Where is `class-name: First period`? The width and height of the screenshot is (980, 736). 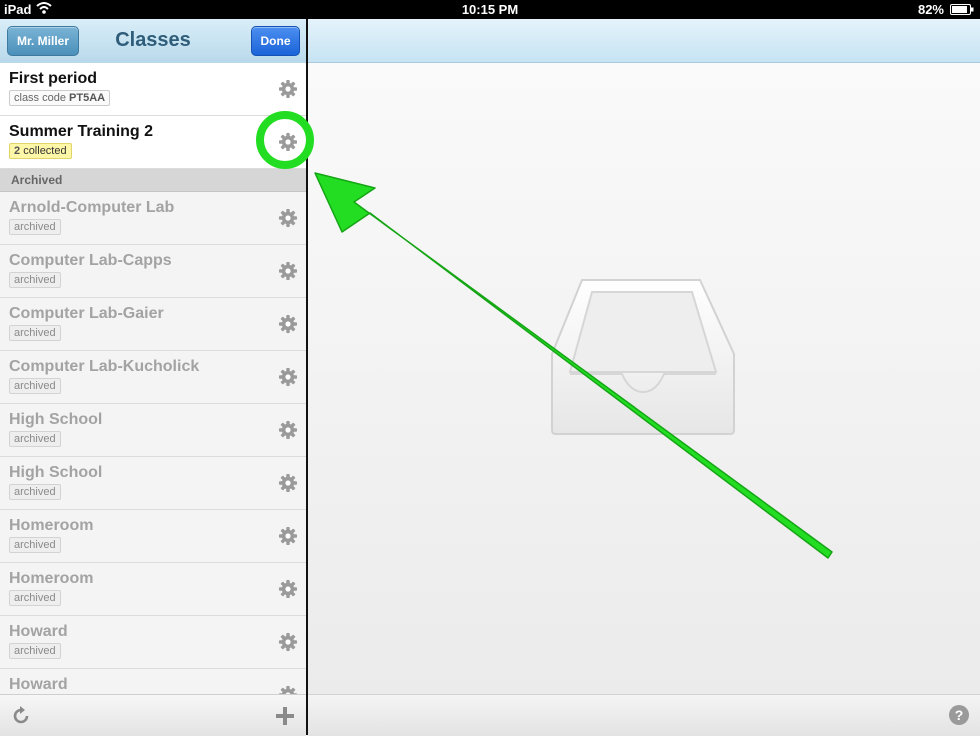
class-name: First period is located at coordinates (53, 78).